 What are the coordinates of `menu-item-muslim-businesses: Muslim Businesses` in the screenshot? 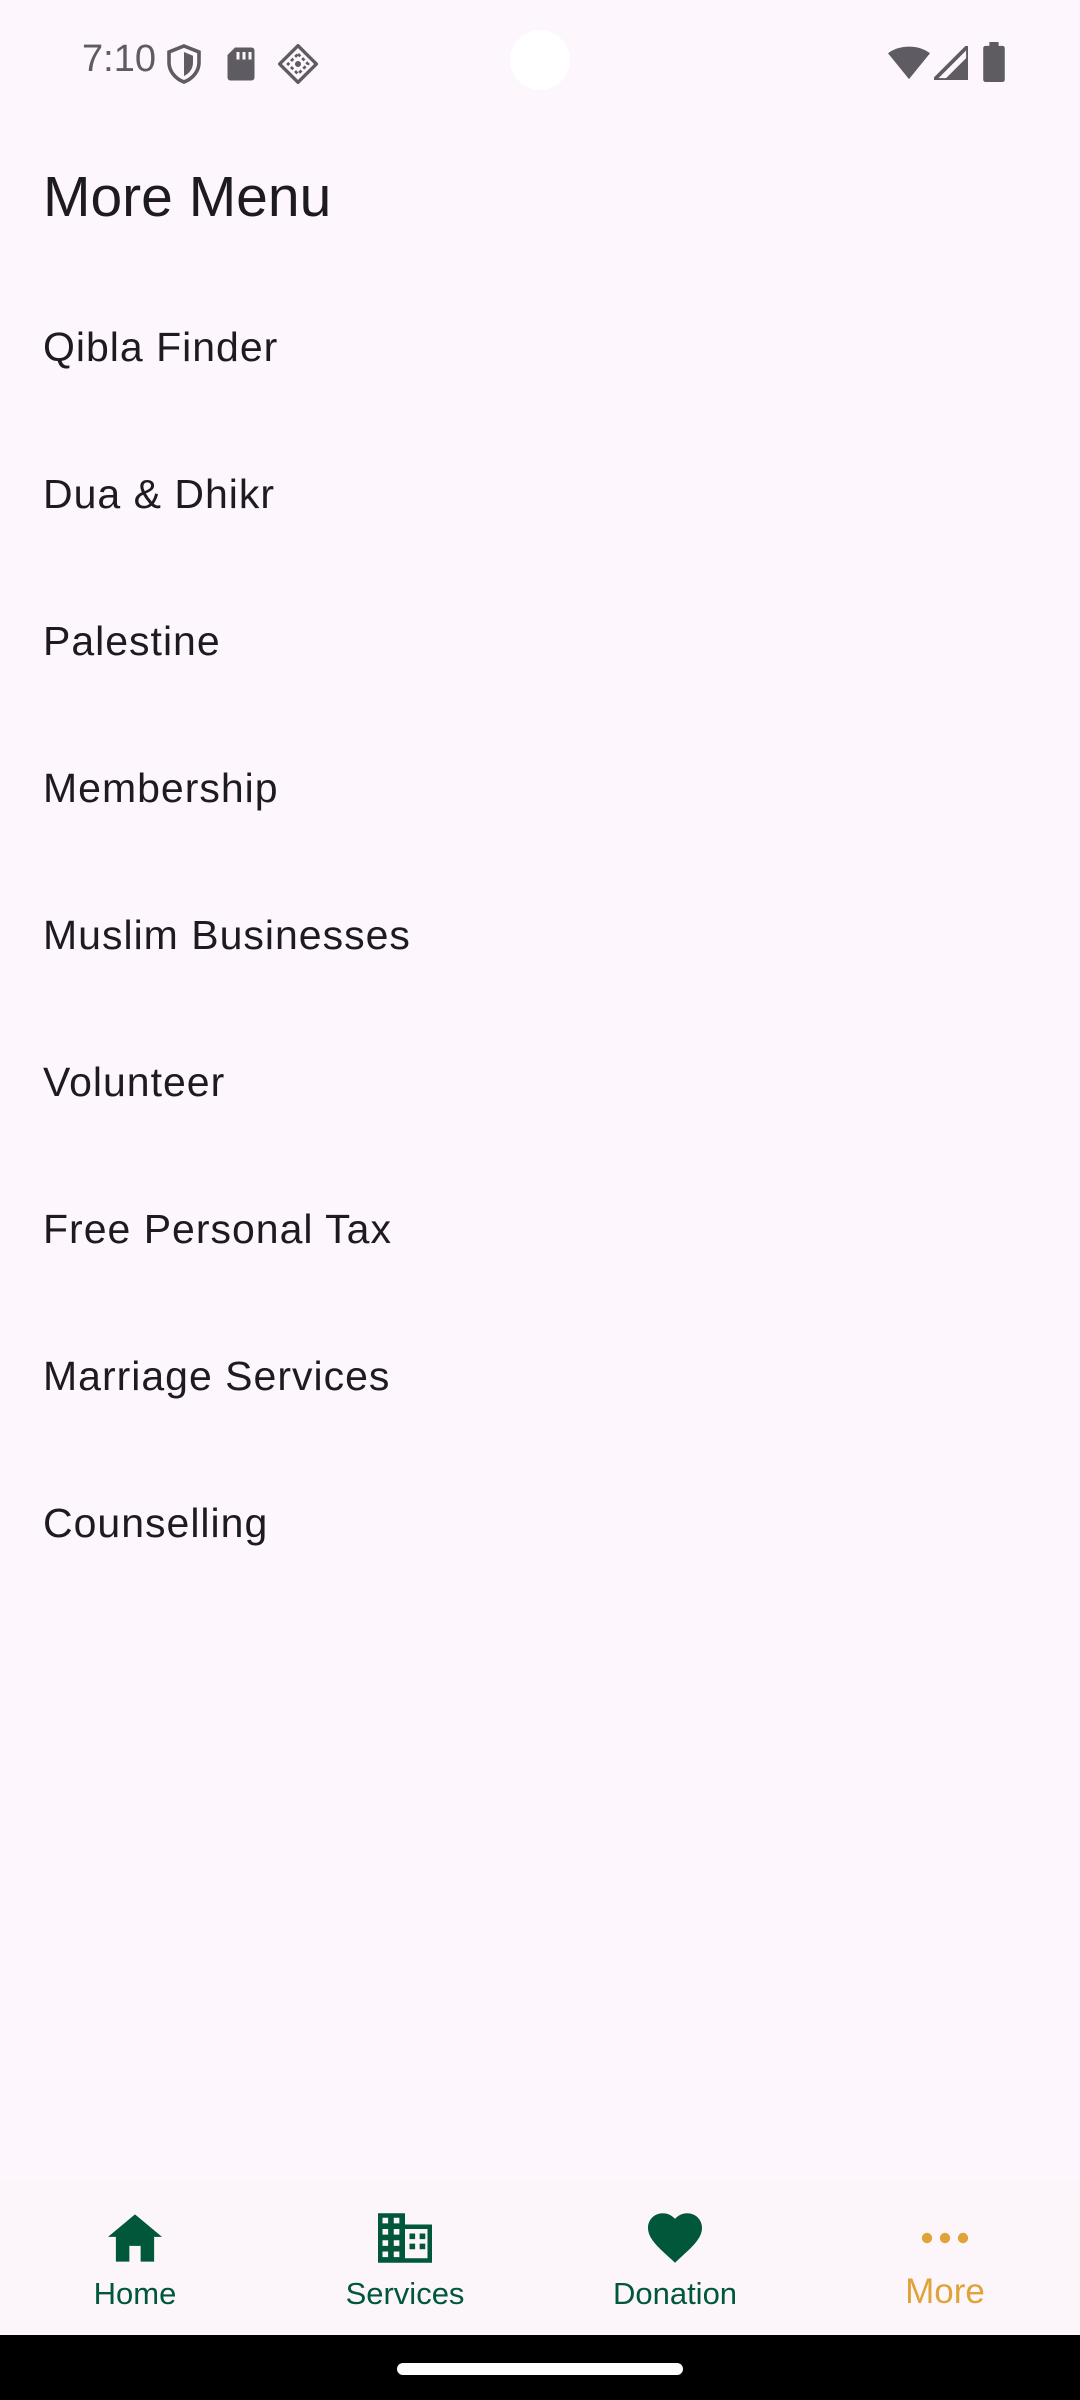 It's located at (540, 935).